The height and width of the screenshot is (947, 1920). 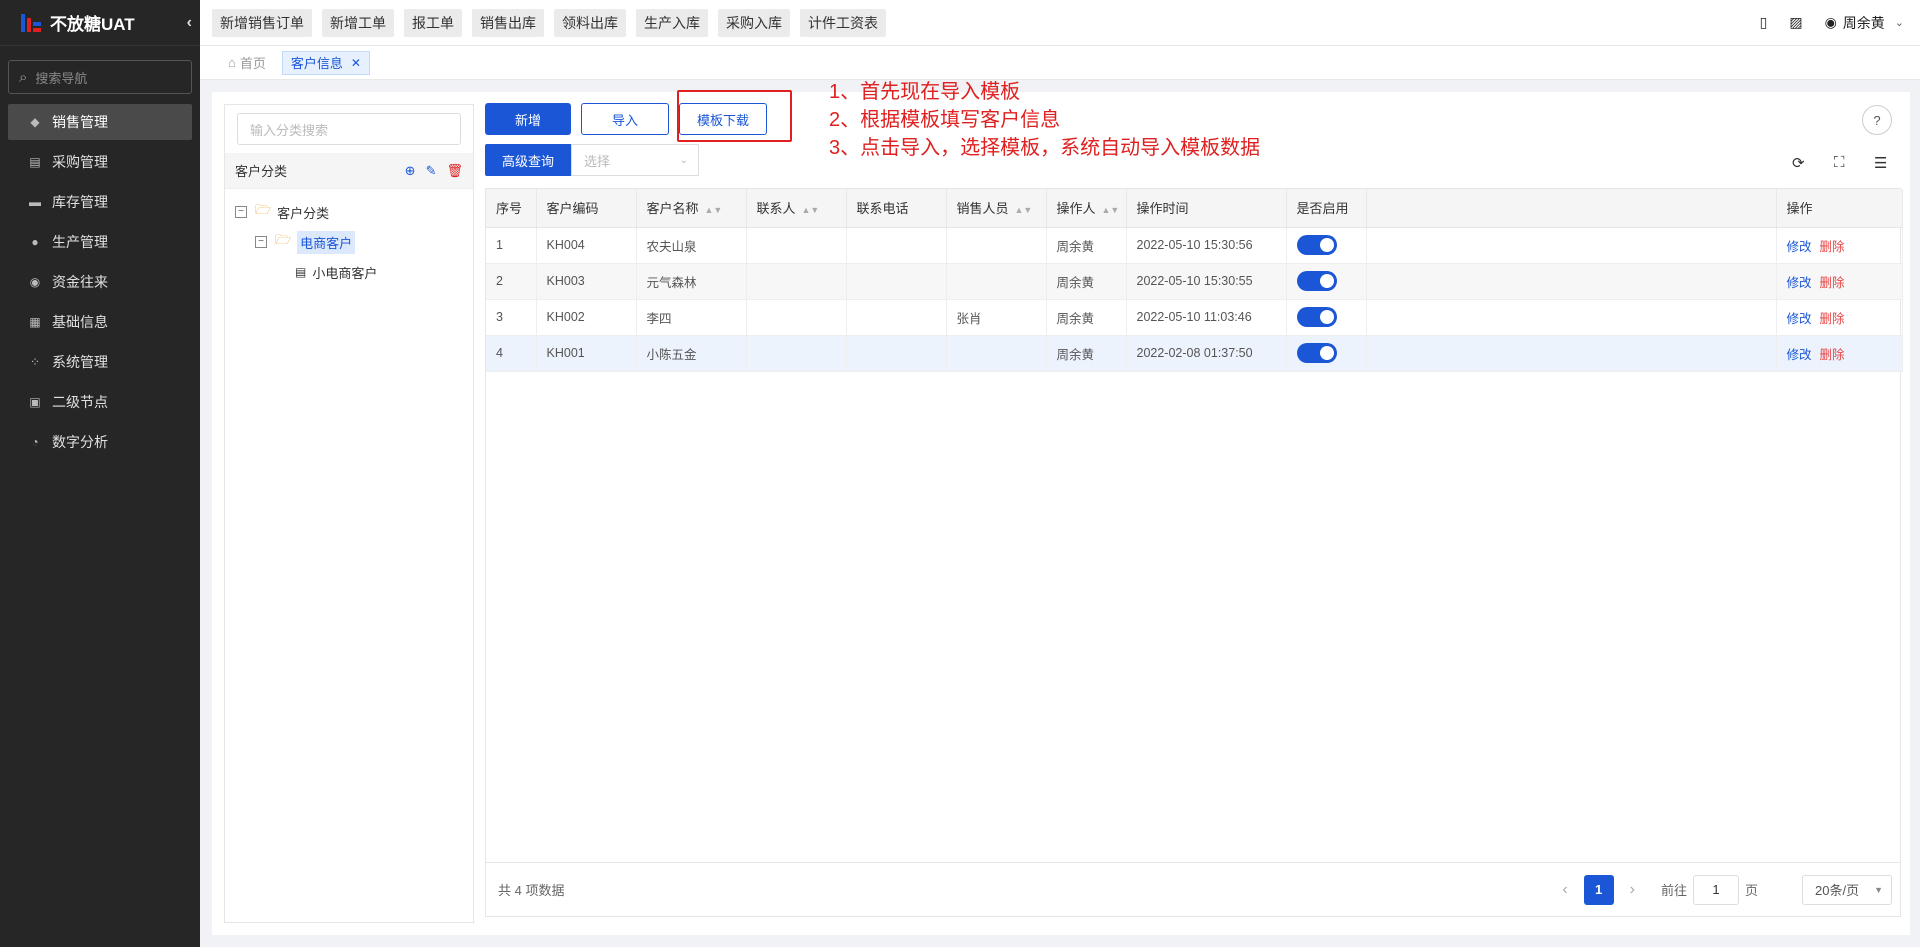 I want to click on chart-icon: ▨, so click(x=1795, y=22).